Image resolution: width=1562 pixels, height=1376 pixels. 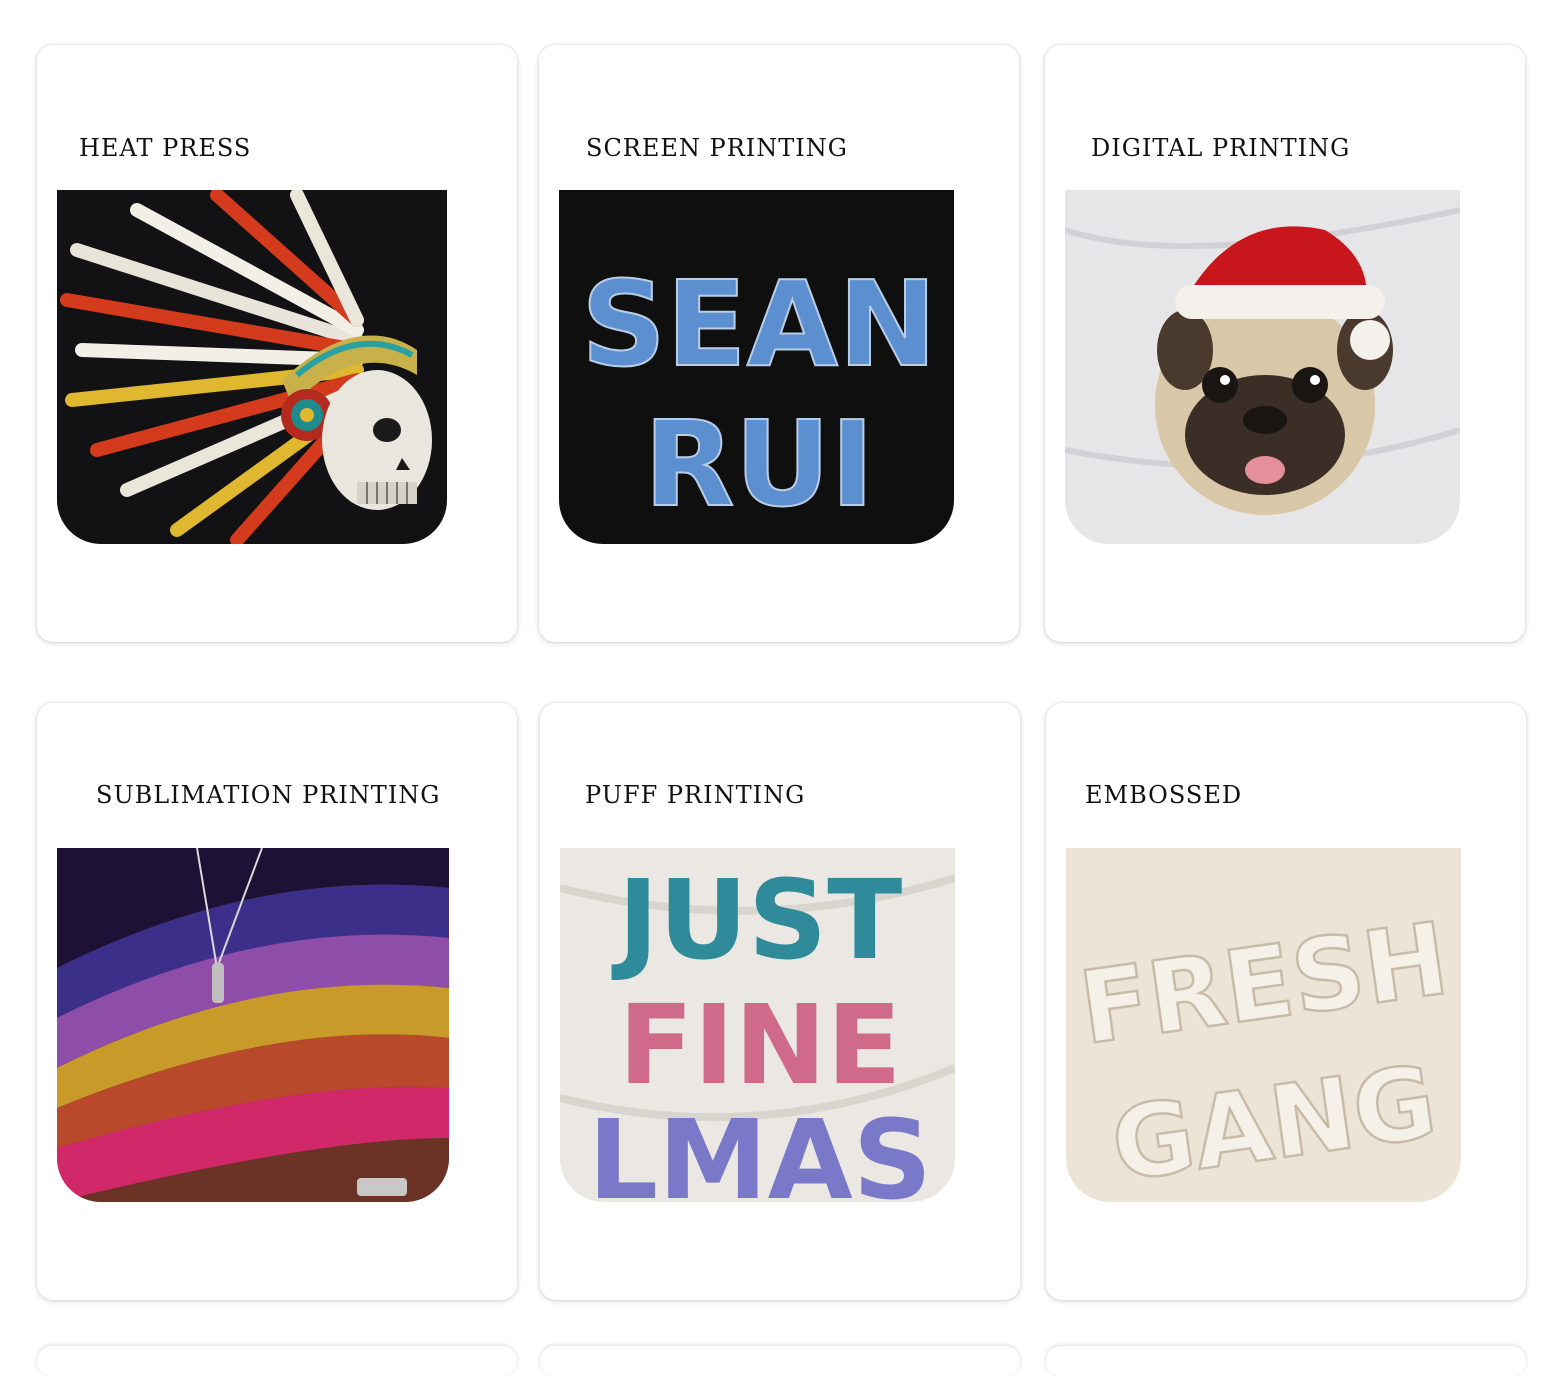 I want to click on card-puff-printing: PUFF PRINTING JUST FINE LMAS, so click(x=780, y=1001).